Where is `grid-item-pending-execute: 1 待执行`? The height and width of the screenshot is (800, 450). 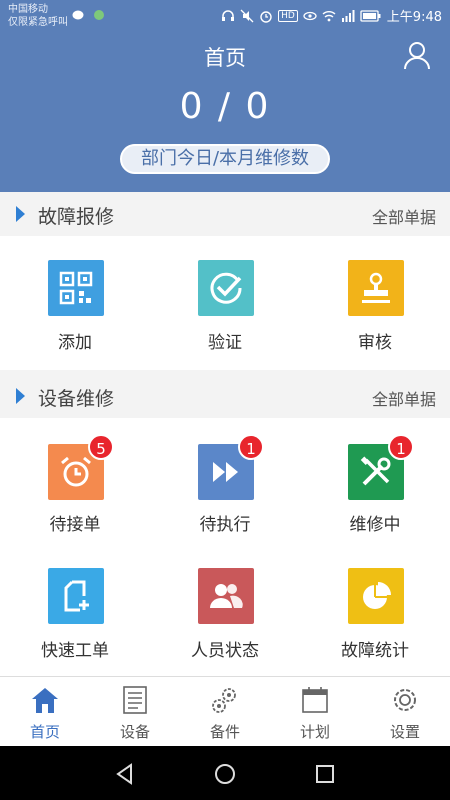 grid-item-pending-execute: 1 待执行 is located at coordinates (225, 480).